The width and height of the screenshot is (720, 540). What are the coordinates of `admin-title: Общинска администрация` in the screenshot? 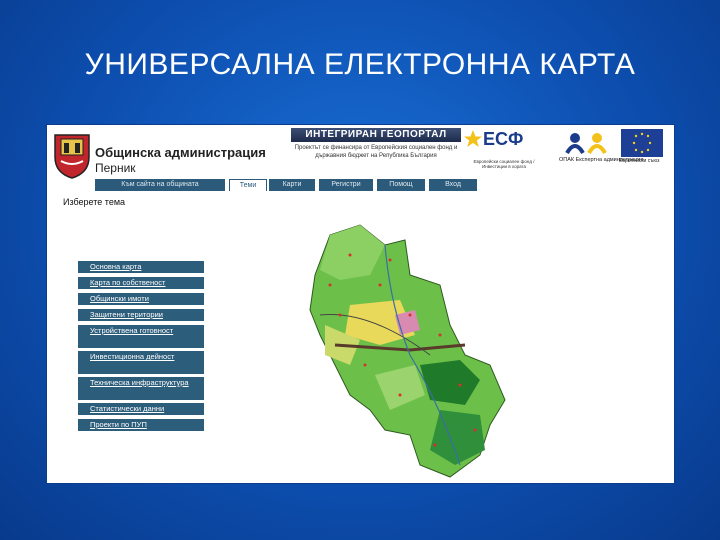 It's located at (180, 152).